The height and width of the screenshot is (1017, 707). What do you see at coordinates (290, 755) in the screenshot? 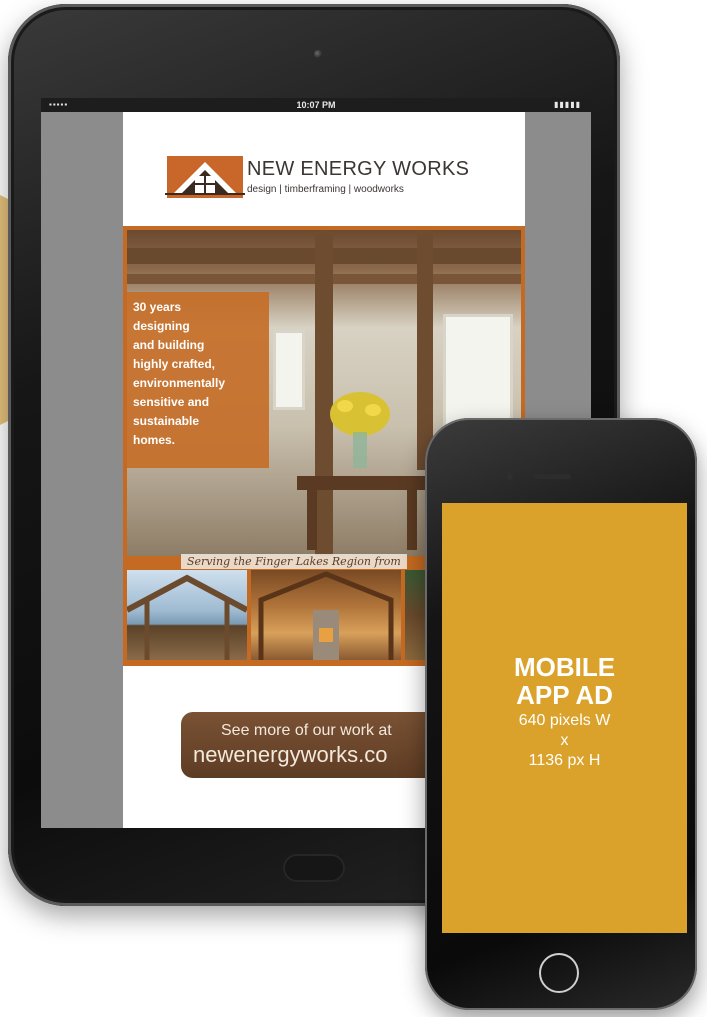
I see `cta-website: newenergyworks.co` at bounding box center [290, 755].